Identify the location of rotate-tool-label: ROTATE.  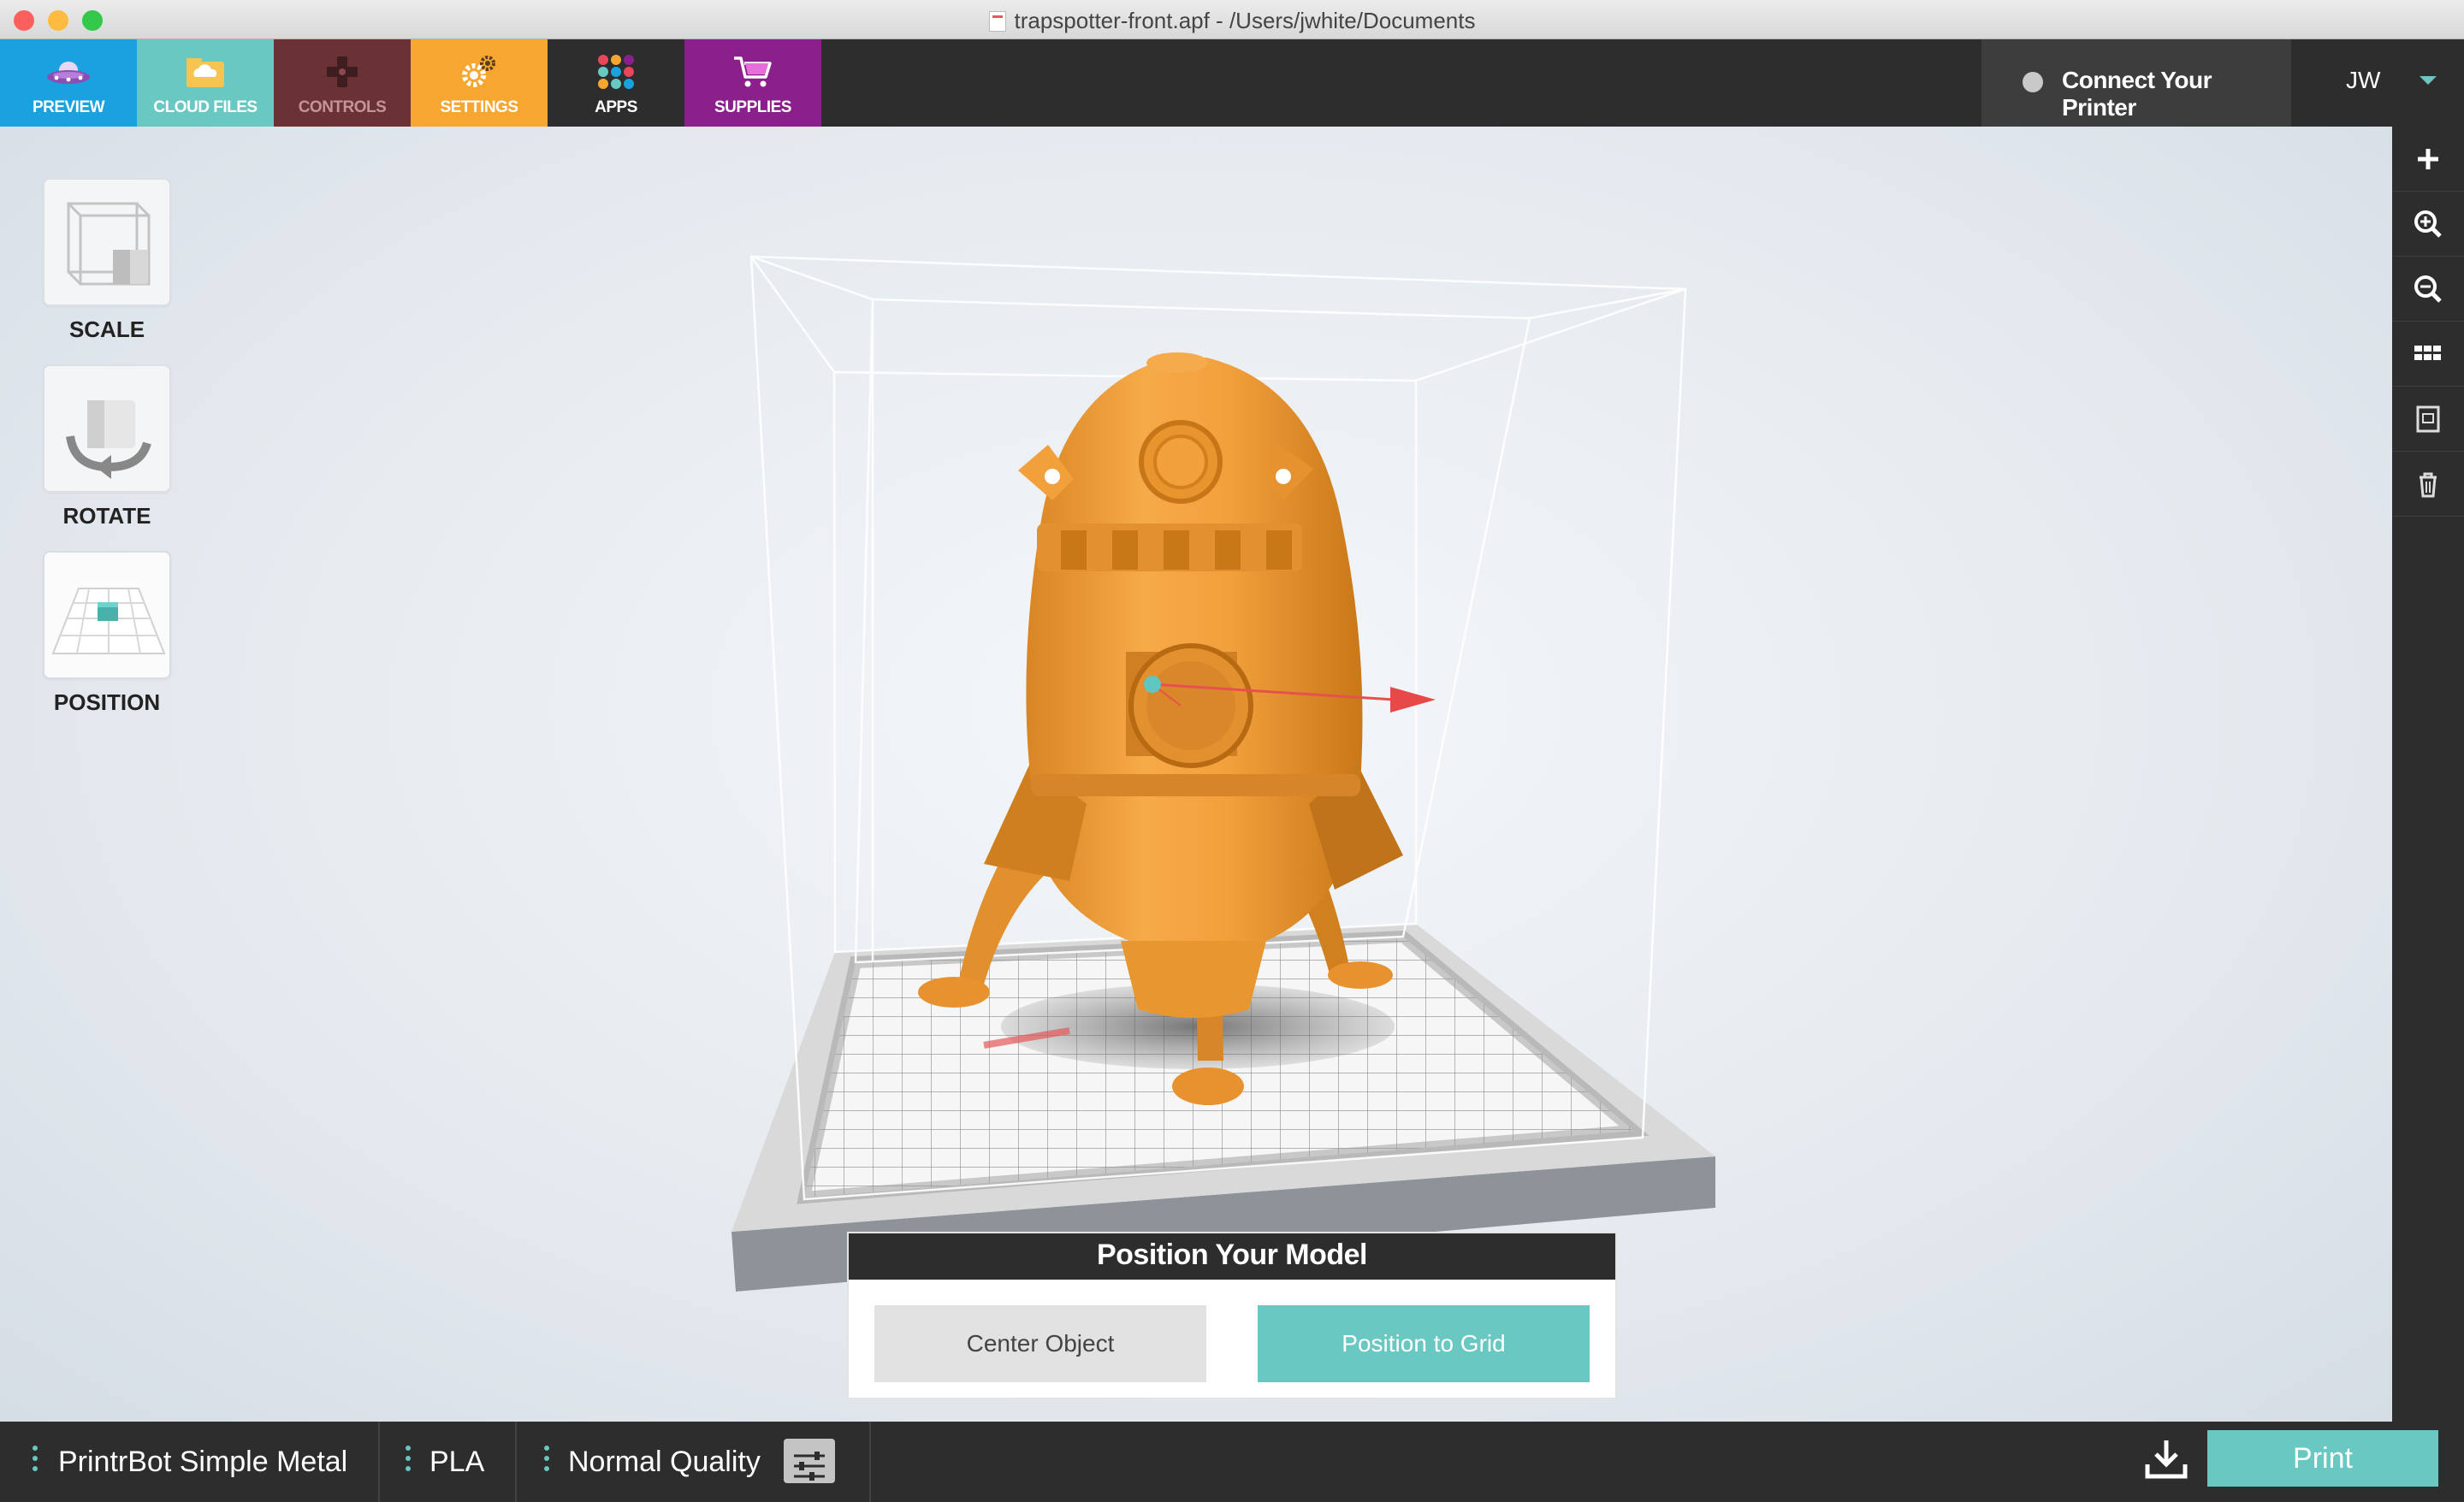
(106, 516).